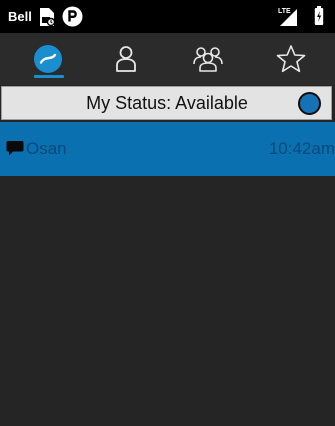  I want to click on carrier-name: Bell, so click(20, 16).